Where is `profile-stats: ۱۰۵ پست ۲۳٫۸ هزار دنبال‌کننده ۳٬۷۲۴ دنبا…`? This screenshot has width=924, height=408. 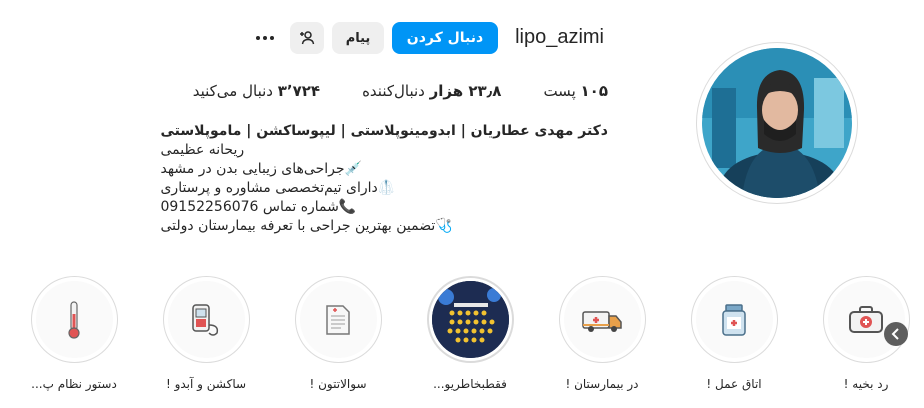
profile-stats: ۱۰۵ پست ۲۳٫۸ هزار دنبال‌کننده ۳٬۷۲۴ دنبا… is located at coordinates (400, 91).